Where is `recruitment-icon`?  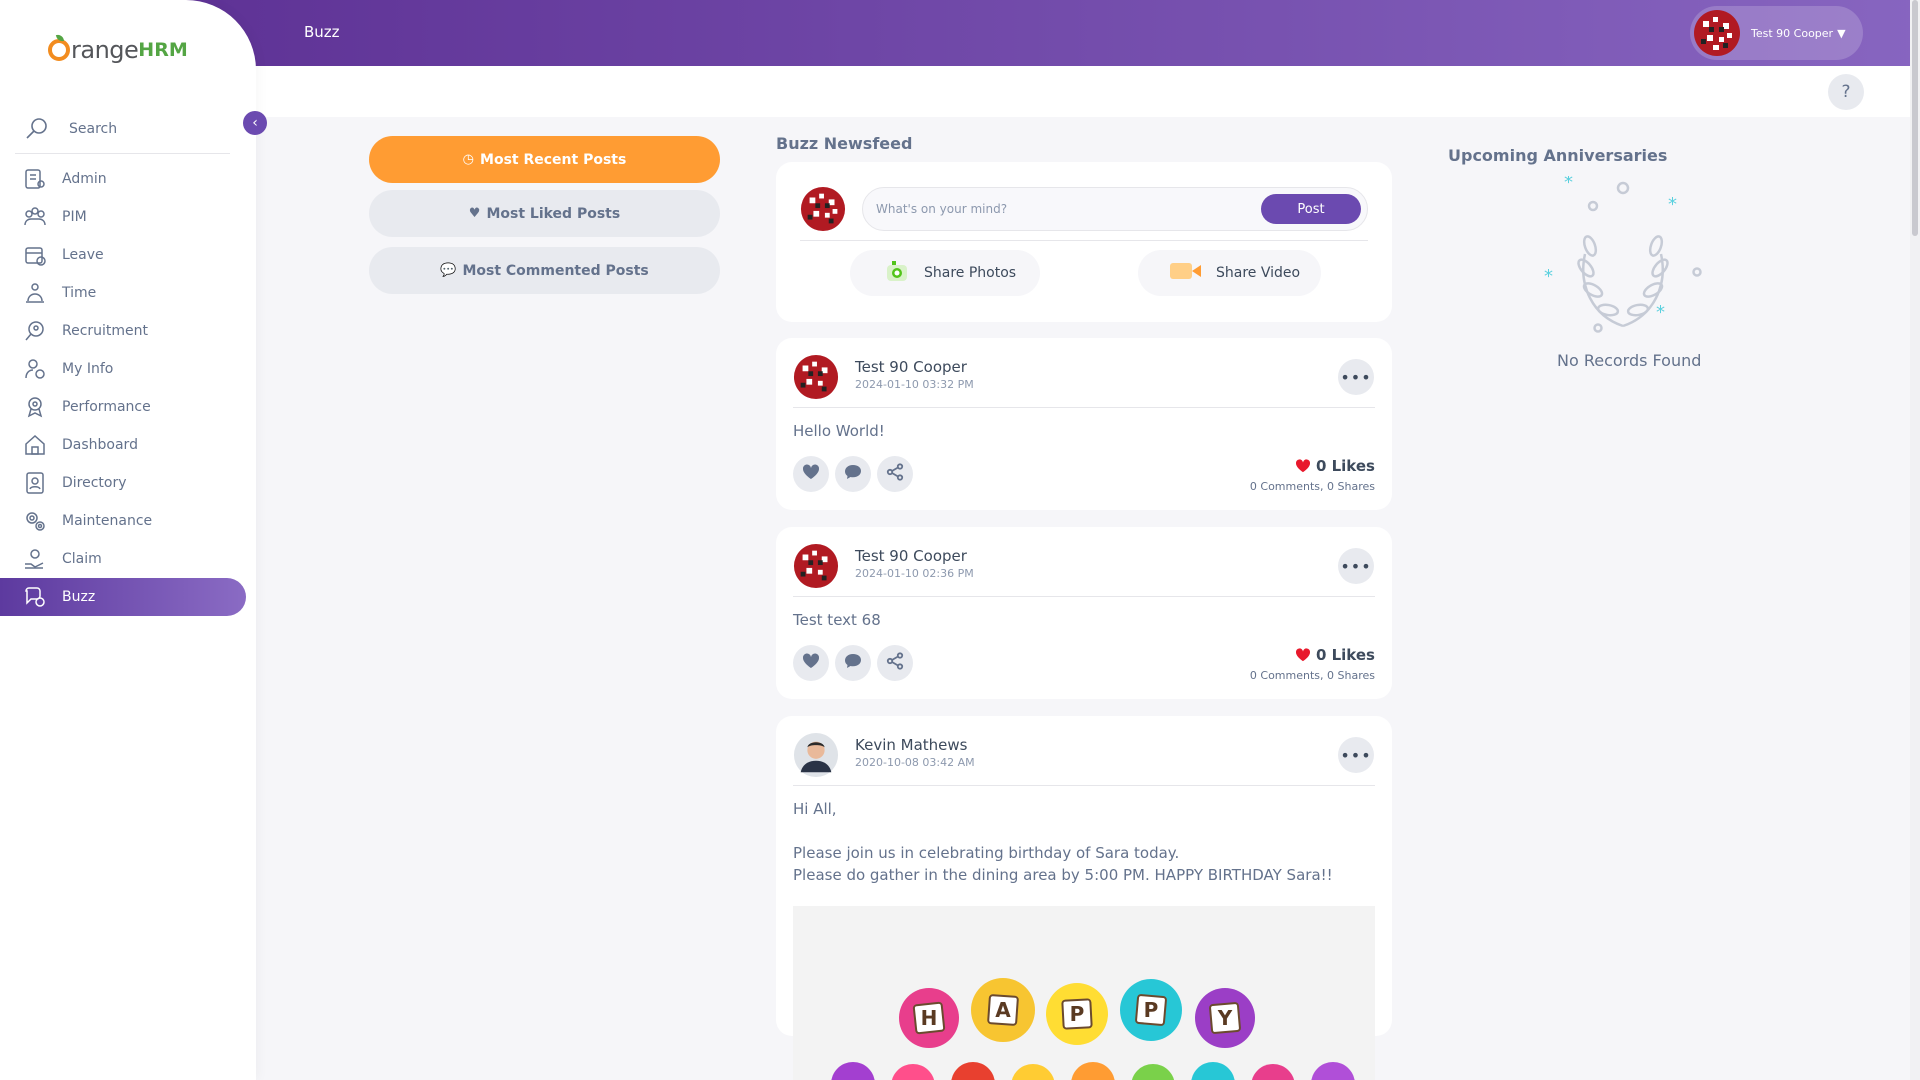
recruitment-icon is located at coordinates (35, 331).